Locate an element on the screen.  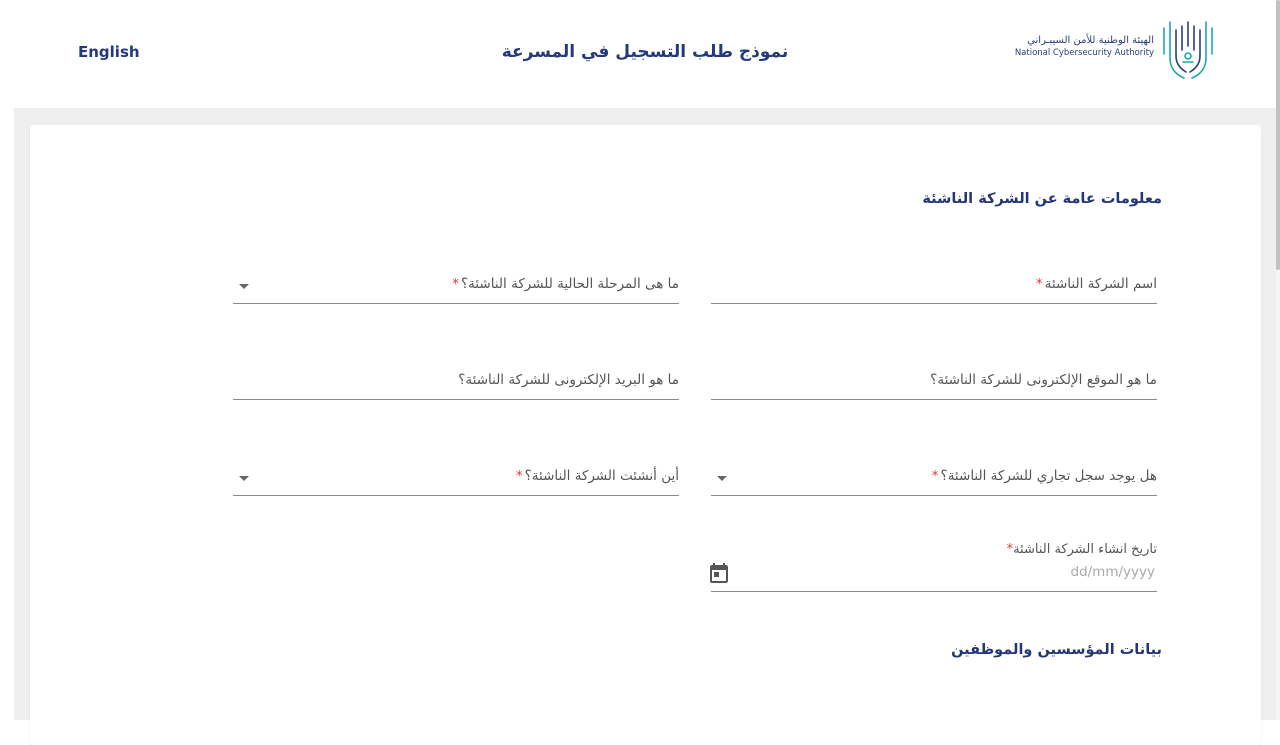
logo-text-arabic: الهيئة الوطنية للأمن السيبـراني is located at coordinates (1090, 40).